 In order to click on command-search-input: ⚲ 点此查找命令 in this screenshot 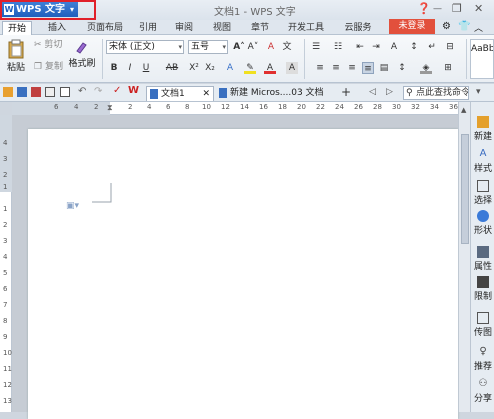, I will do `click(436, 93)`.